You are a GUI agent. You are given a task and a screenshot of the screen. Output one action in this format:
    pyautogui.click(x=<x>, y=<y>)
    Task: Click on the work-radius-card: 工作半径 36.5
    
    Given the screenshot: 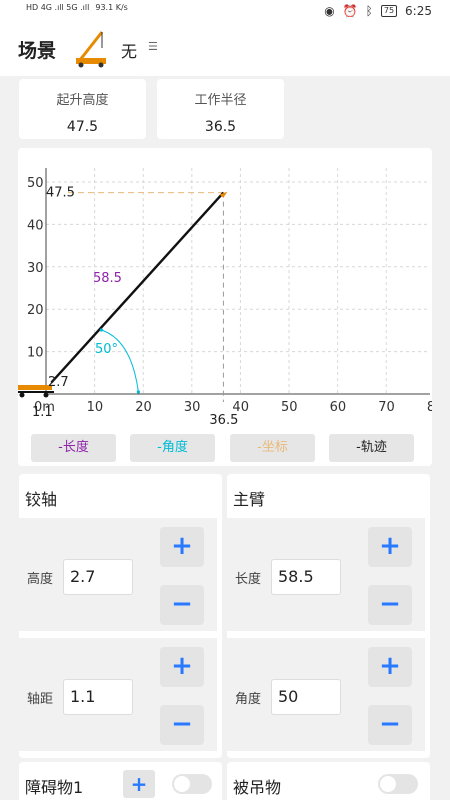 What is the action you would take?
    pyautogui.click(x=220, y=109)
    